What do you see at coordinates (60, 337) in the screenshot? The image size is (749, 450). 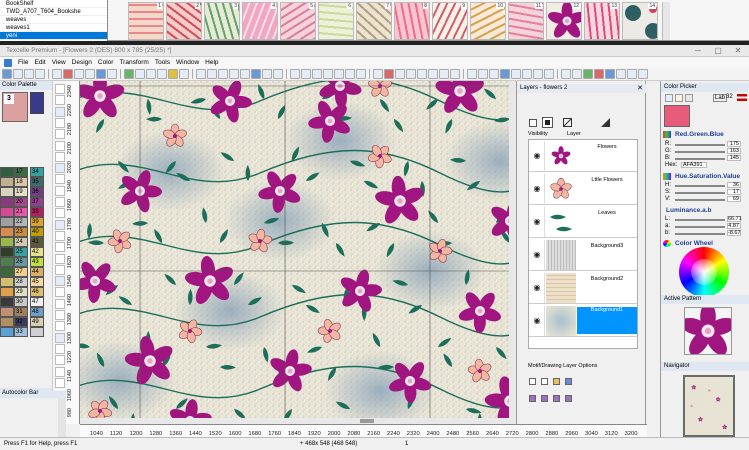 I see `repeat-tool-icon` at bounding box center [60, 337].